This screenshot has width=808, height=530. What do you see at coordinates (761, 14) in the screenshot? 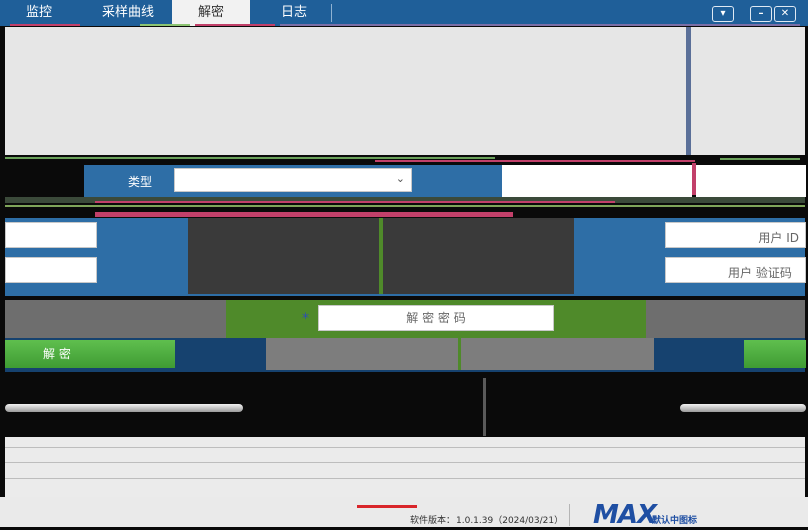
I see `minimize-button: –` at bounding box center [761, 14].